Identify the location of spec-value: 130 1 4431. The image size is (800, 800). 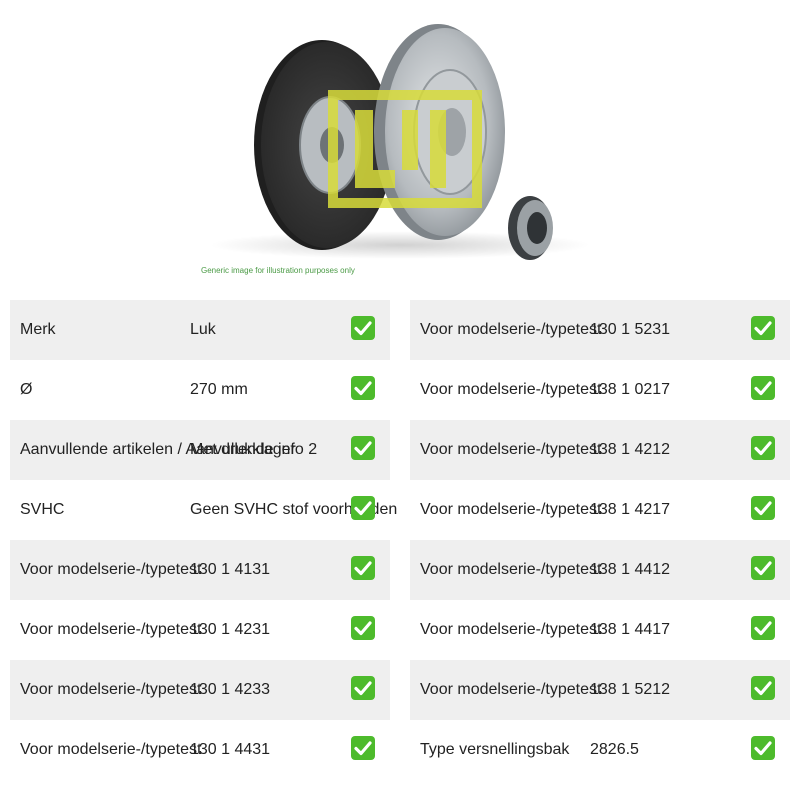
(230, 749).